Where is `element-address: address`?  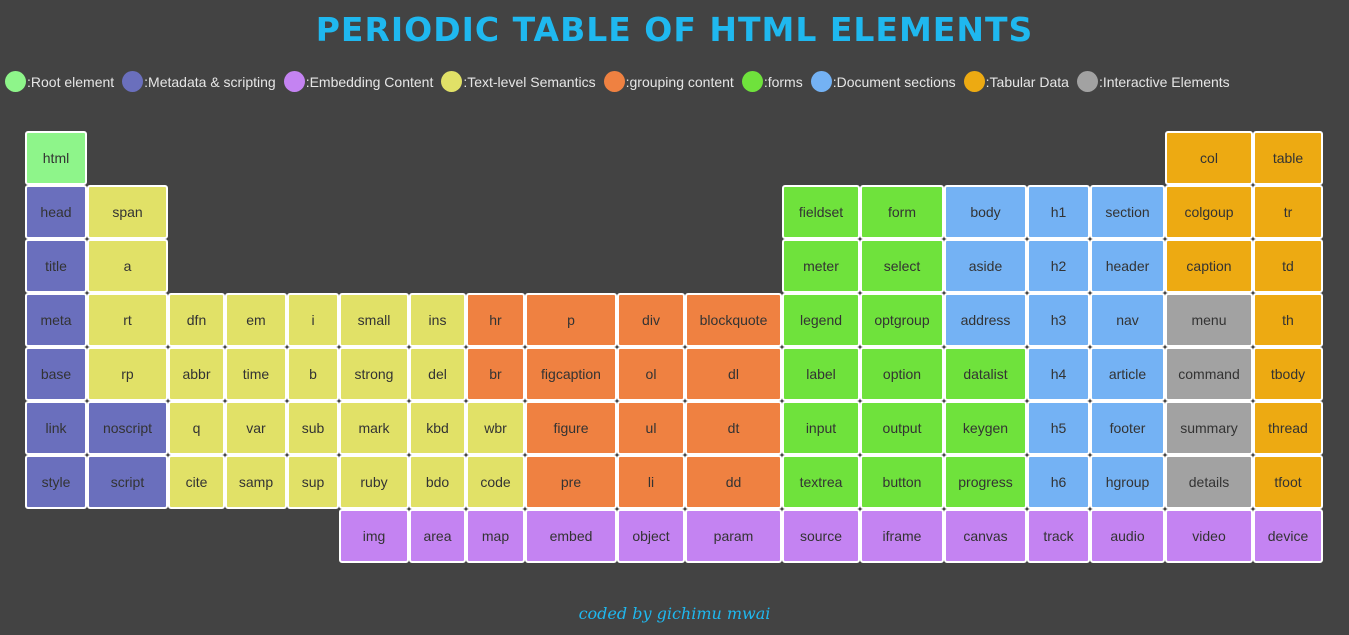
element-address: address is located at coordinates (985, 320).